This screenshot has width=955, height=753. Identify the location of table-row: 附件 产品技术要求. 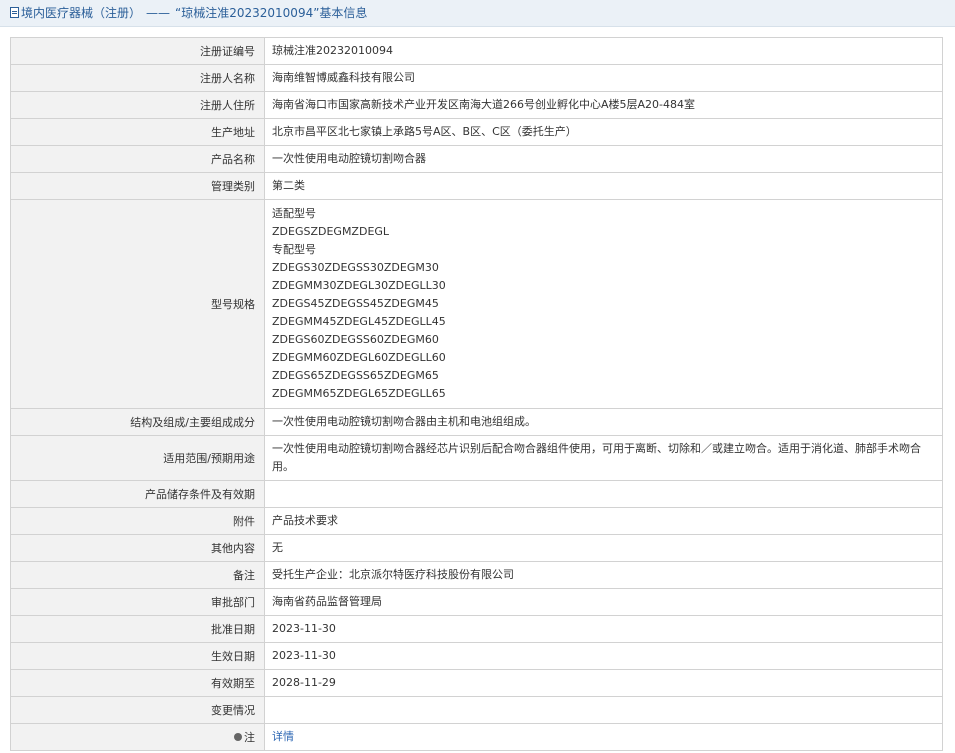
(476, 521).